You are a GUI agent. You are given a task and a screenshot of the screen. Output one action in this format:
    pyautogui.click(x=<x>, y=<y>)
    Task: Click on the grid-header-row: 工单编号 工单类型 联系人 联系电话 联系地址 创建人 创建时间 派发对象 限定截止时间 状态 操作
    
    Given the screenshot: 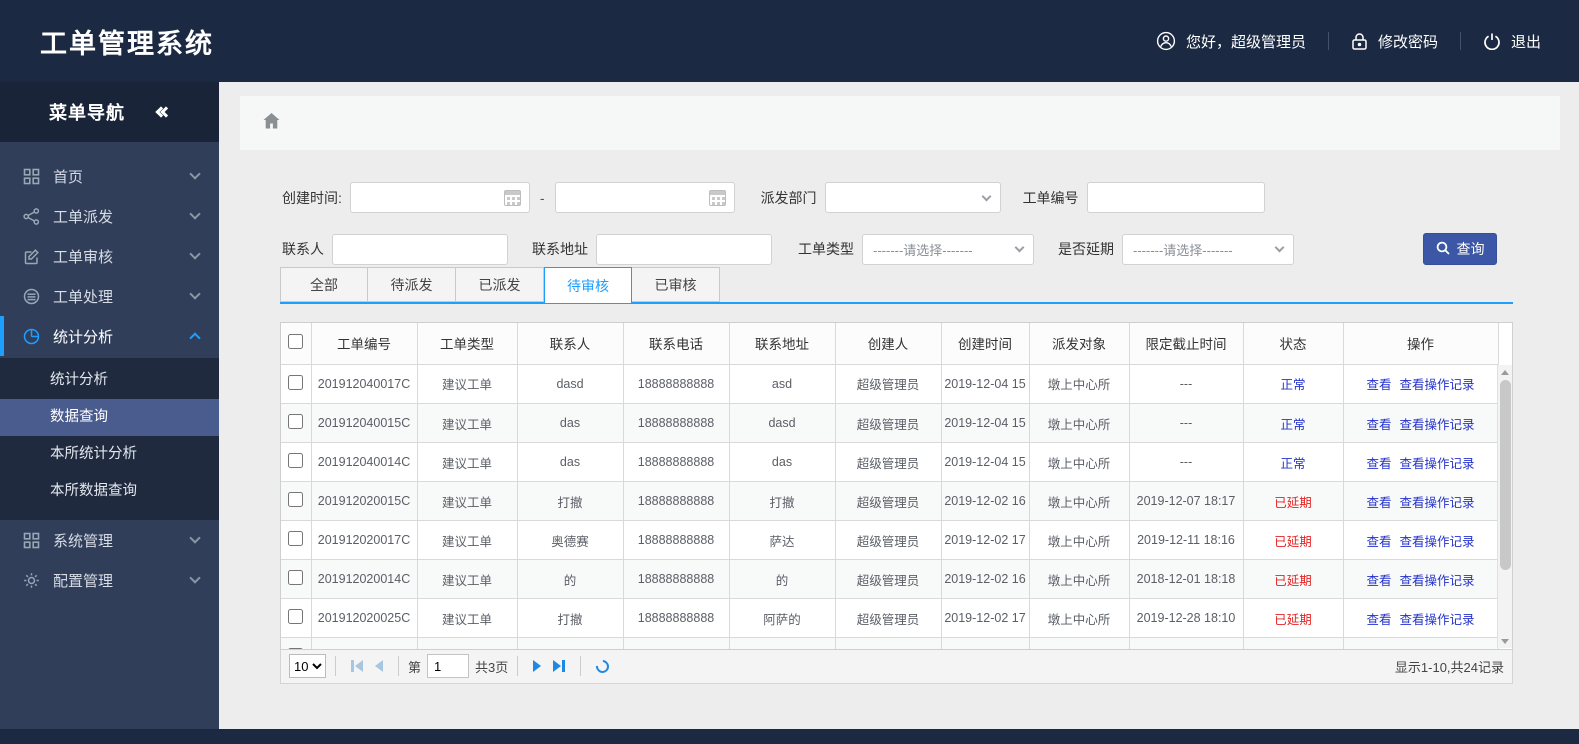 What is the action you would take?
    pyautogui.click(x=890, y=344)
    